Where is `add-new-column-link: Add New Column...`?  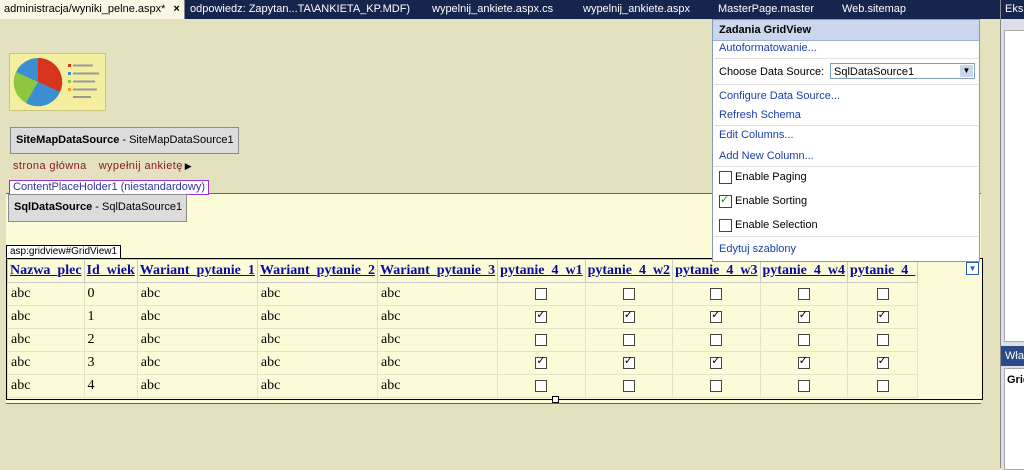 add-new-column-link: Add New Column... is located at coordinates (766, 156).